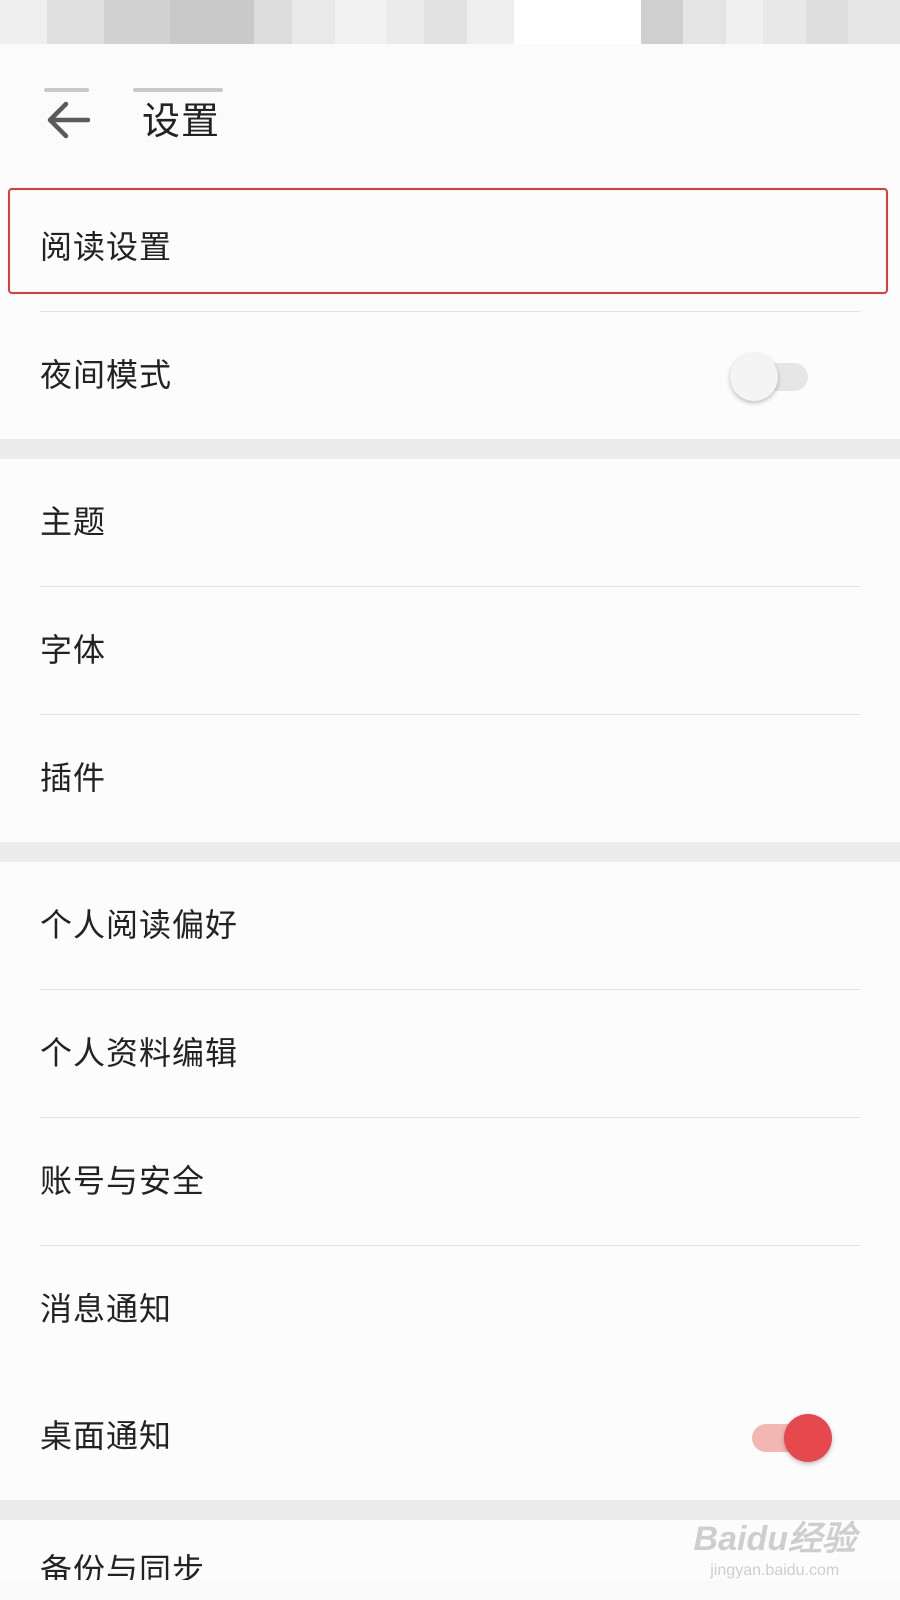  I want to click on app-header: 设置, so click(450, 114).